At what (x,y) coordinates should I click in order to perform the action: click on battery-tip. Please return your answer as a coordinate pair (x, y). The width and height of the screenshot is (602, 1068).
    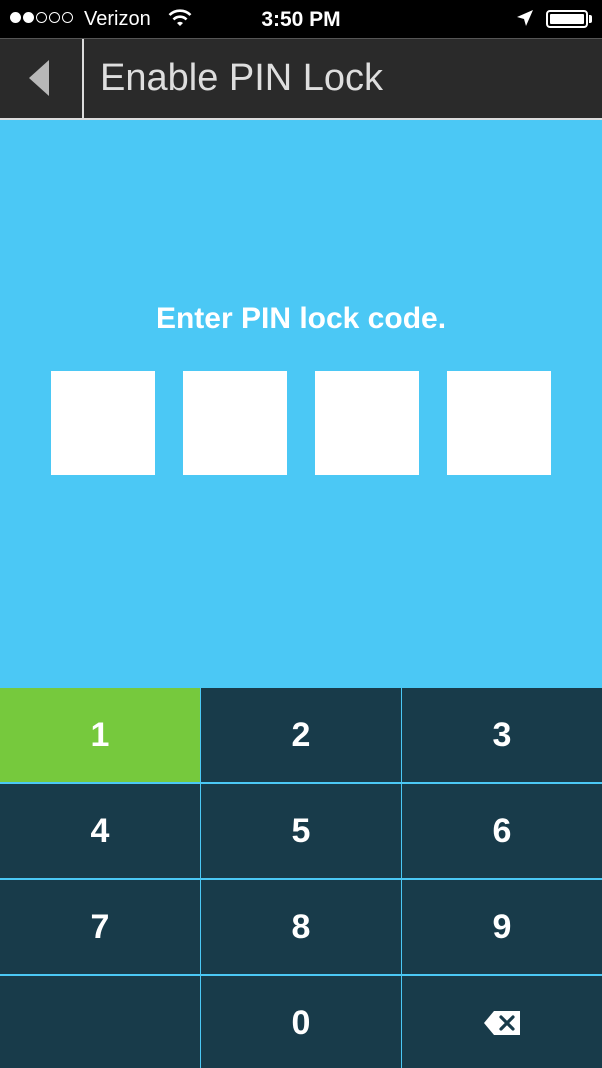
    Looking at the image, I should click on (590, 19).